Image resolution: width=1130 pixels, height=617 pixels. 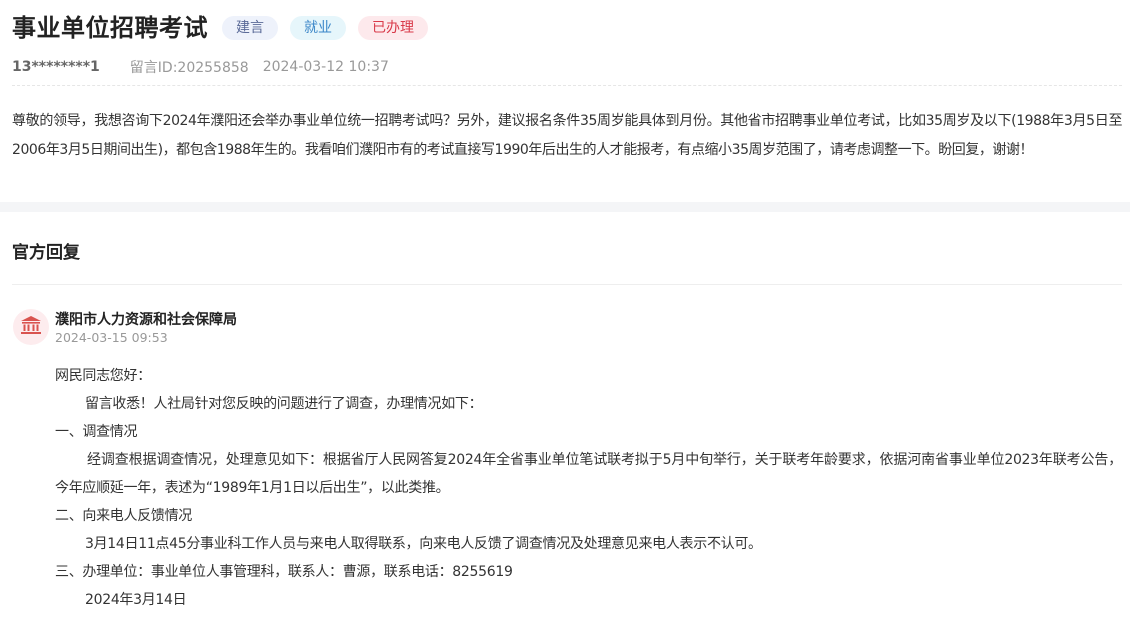 What do you see at coordinates (325, 67) in the screenshot?
I see `message-datetime: 2024-03-12 10:37` at bounding box center [325, 67].